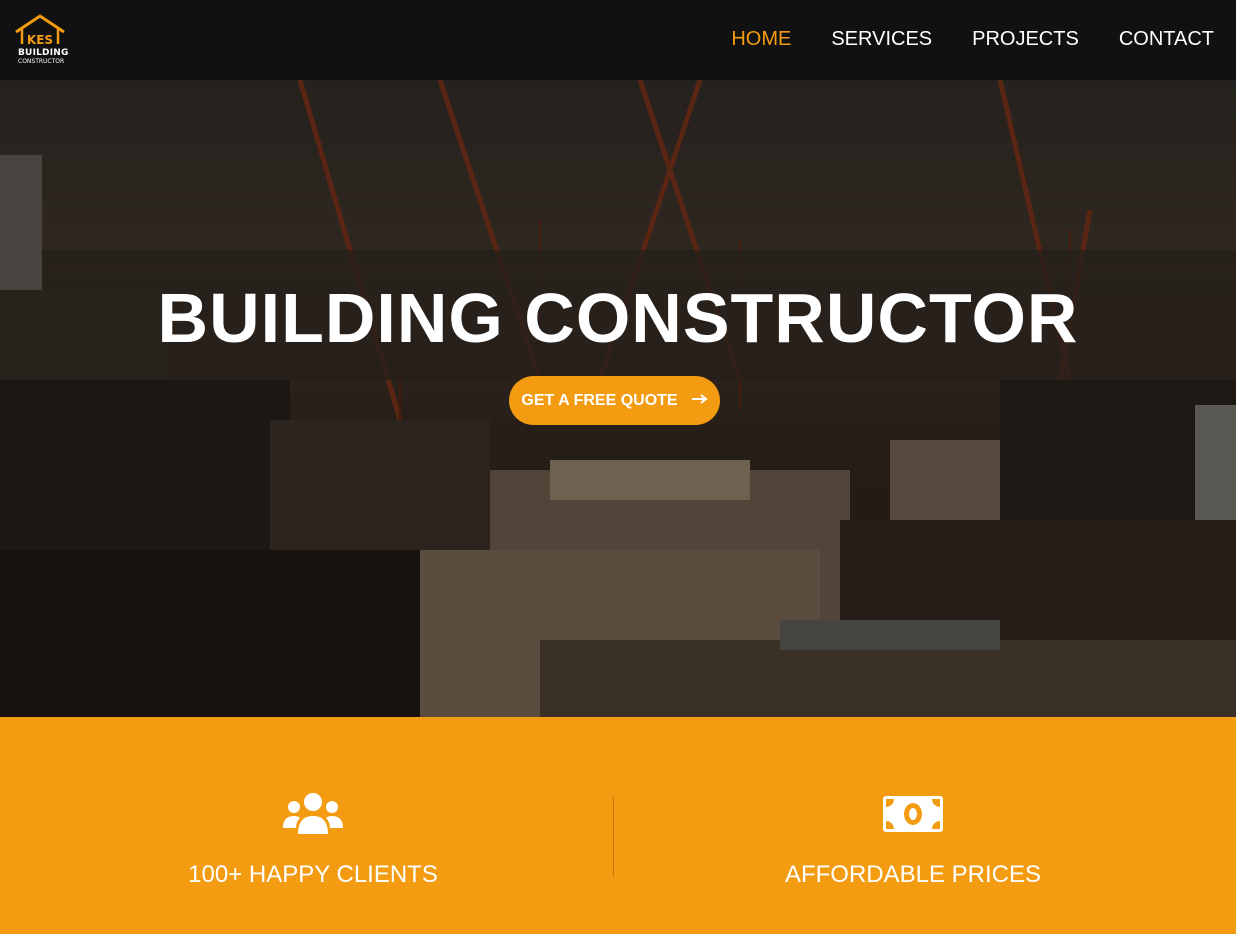  I want to click on feature-label: AFFORDABLE PRICES, so click(913, 874).